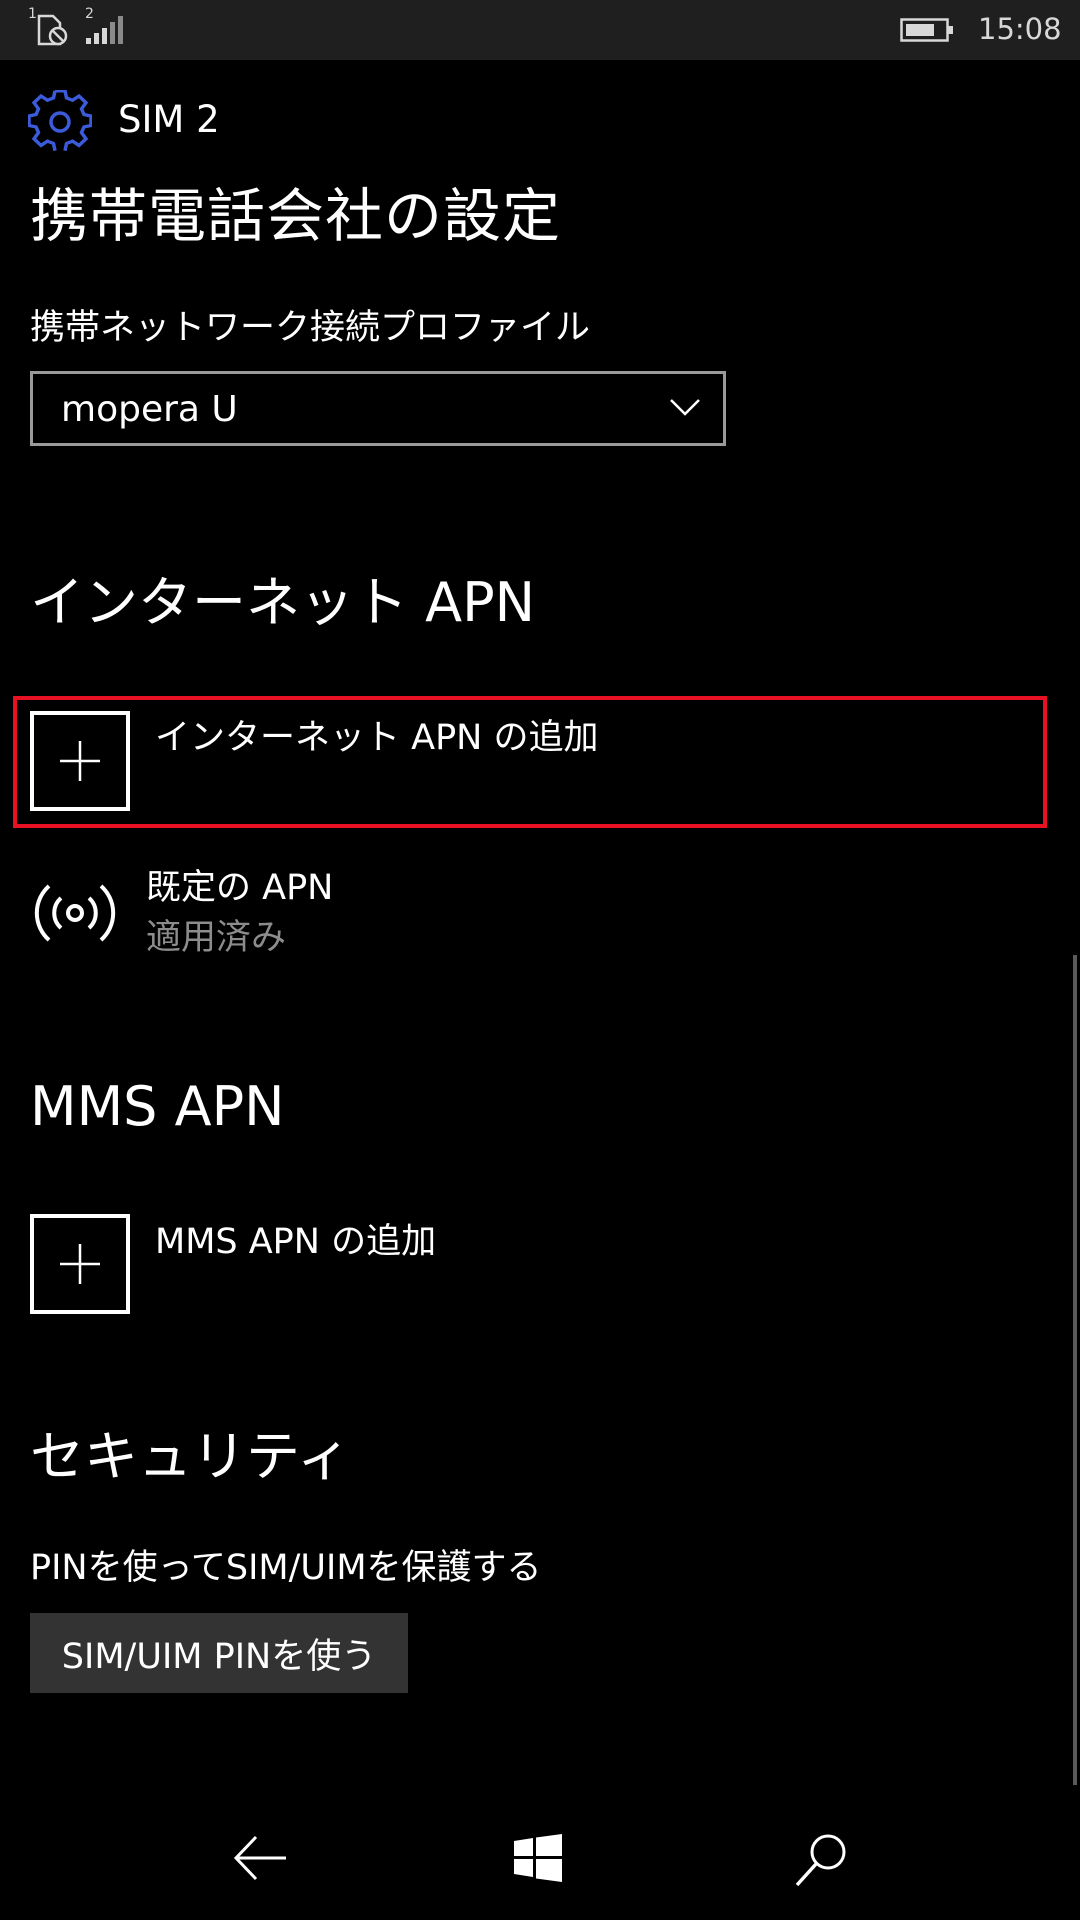  I want to click on search-icon, so click(822, 1862).